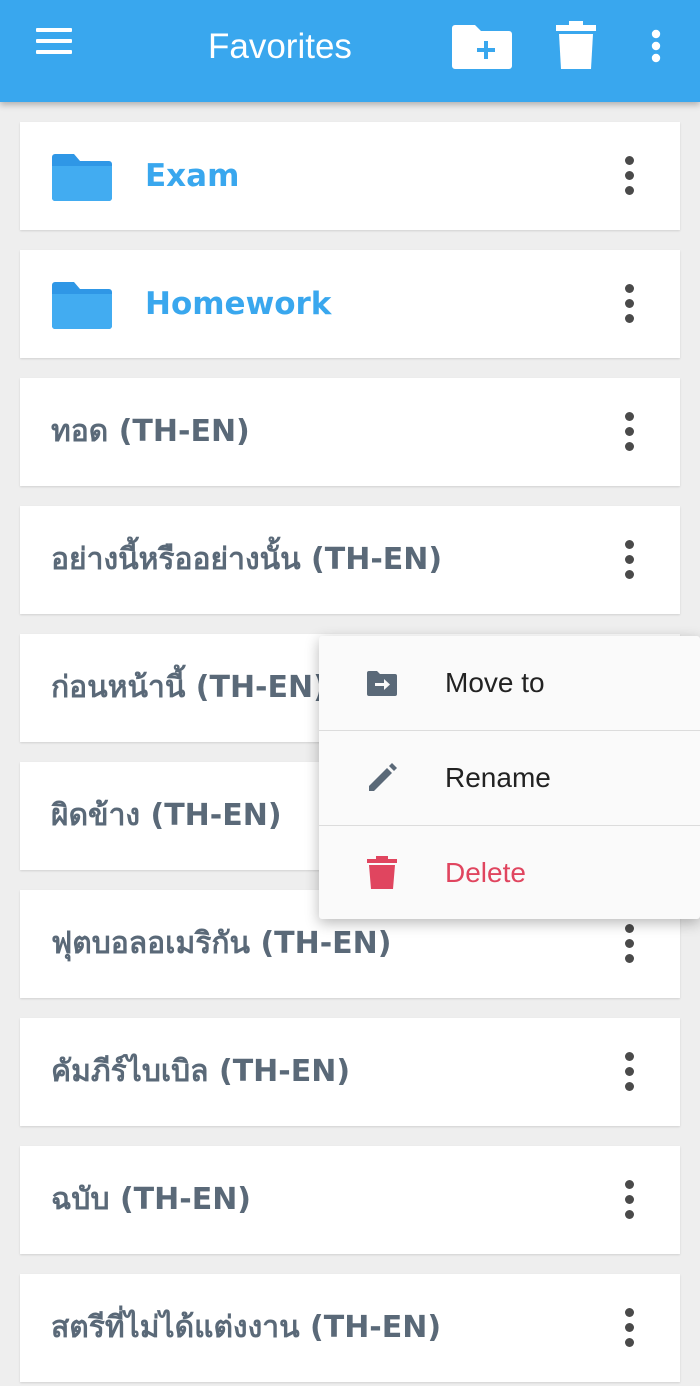 The width and height of the screenshot is (700, 1386). I want to click on new-folder-icon, so click(482, 47).